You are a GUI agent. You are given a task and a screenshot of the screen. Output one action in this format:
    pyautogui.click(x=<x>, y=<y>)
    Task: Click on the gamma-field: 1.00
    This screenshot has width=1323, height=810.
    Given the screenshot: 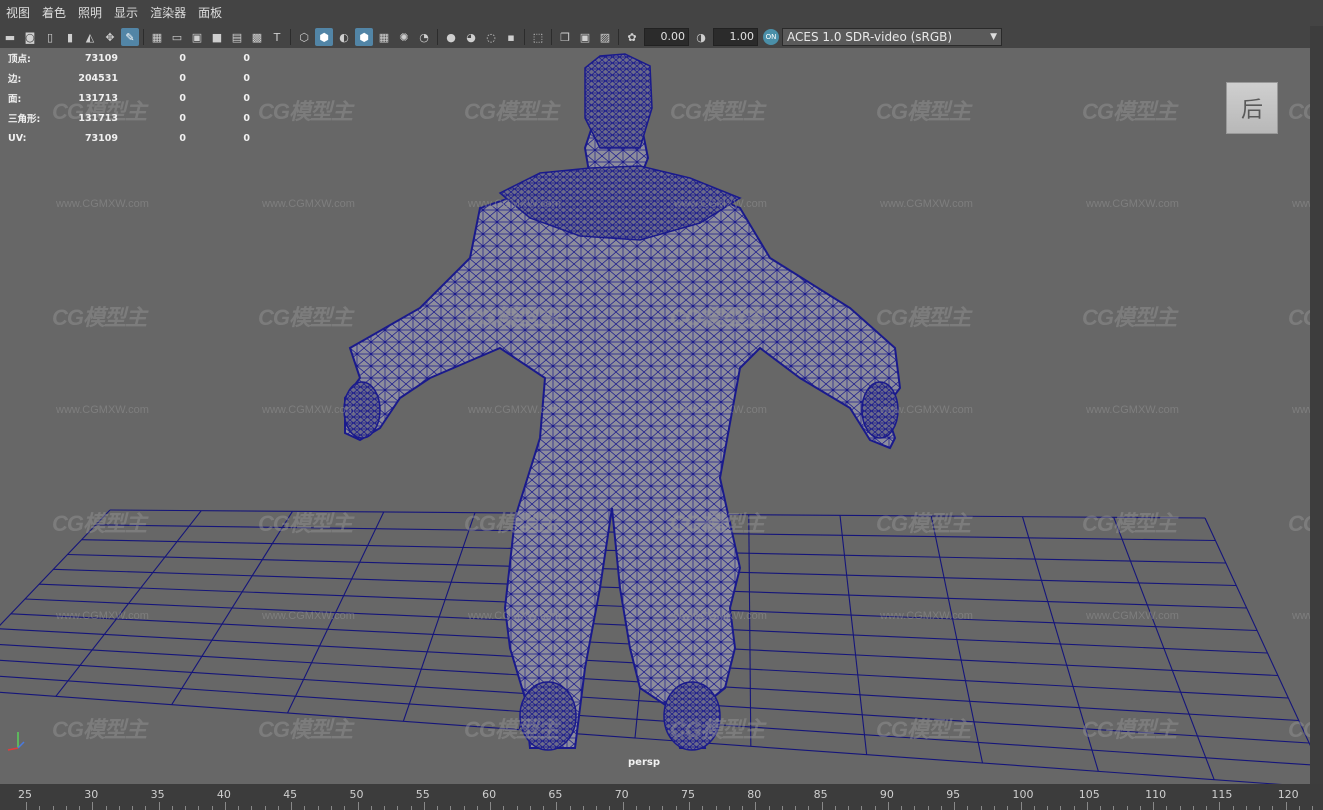 What is the action you would take?
    pyautogui.click(x=735, y=37)
    